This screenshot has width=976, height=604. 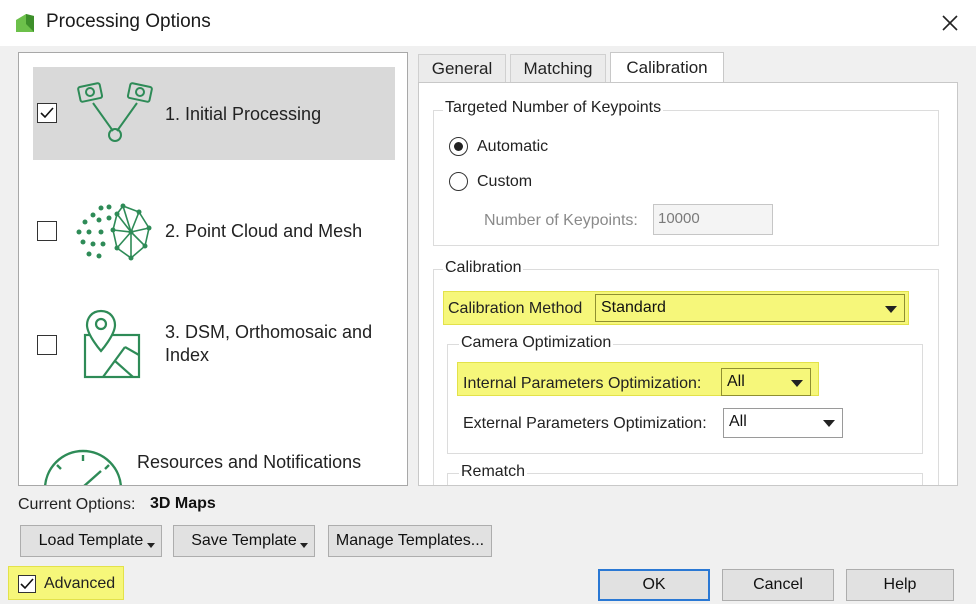 I want to click on step-checkbox-initial-processing, so click(x=47, y=113).